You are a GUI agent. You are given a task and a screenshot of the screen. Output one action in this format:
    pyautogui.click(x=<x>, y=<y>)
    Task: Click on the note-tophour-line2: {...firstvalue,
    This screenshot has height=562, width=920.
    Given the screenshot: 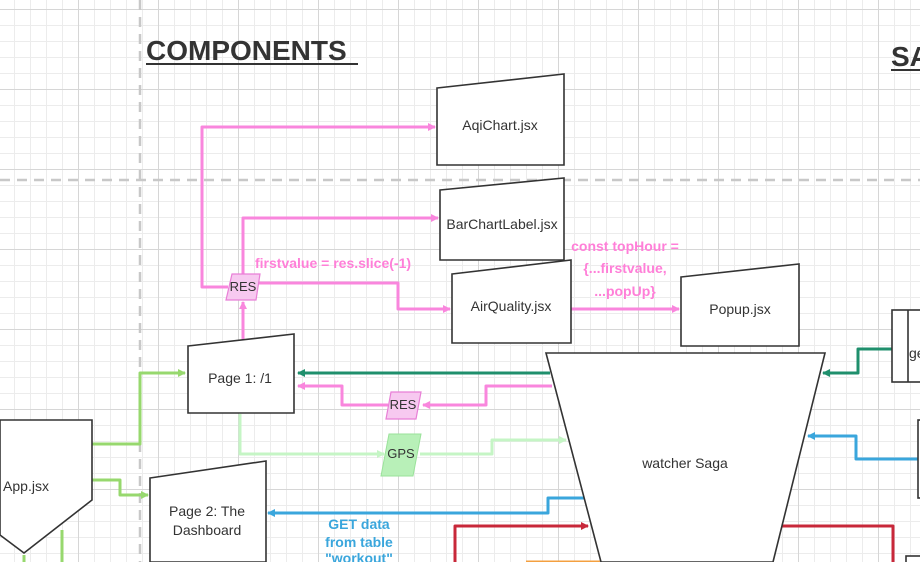 What is the action you would take?
    pyautogui.click(x=624, y=268)
    